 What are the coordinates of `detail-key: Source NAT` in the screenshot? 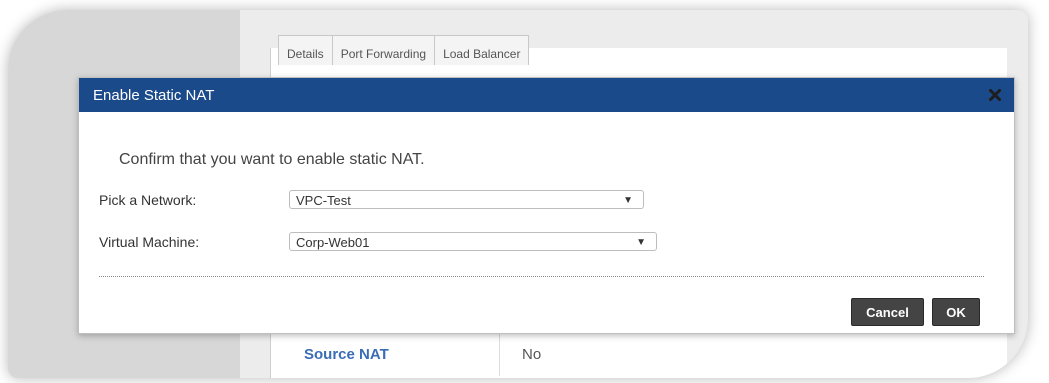 It's located at (385, 354).